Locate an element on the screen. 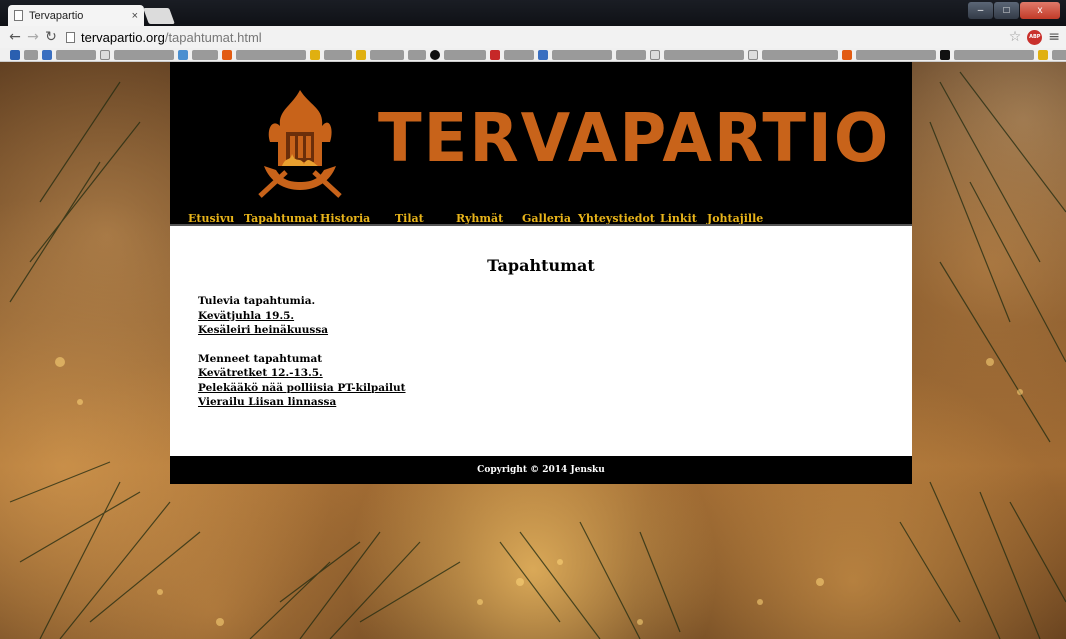 This screenshot has width=1066, height=639. toolbar-actions: ☆ ABP ≡ is located at coordinates (1034, 37).